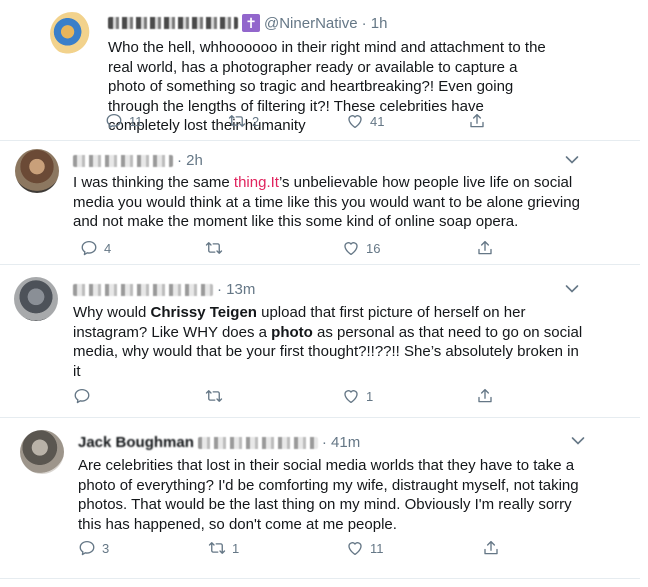  What do you see at coordinates (324, 122) in the screenshot?
I see `tweet-actions: 11 2 41` at bounding box center [324, 122].